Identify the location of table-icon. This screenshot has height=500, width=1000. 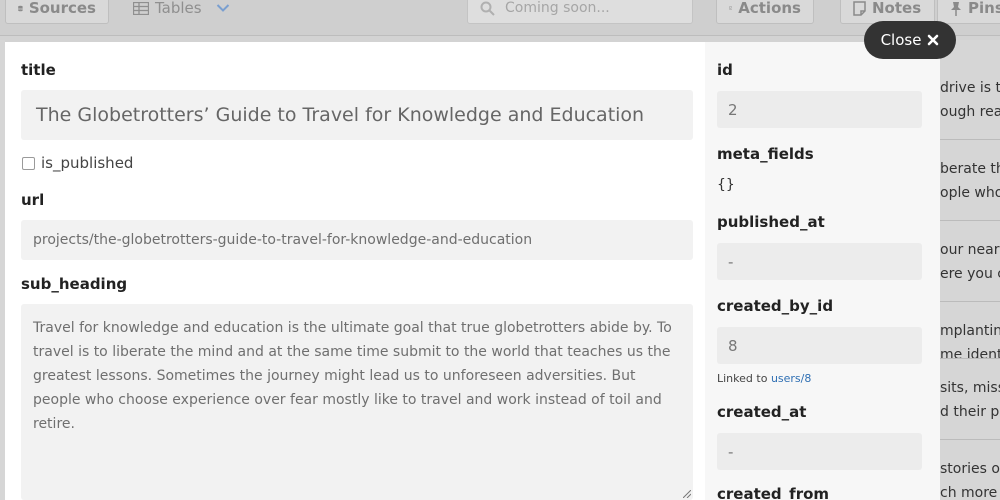
(141, 8).